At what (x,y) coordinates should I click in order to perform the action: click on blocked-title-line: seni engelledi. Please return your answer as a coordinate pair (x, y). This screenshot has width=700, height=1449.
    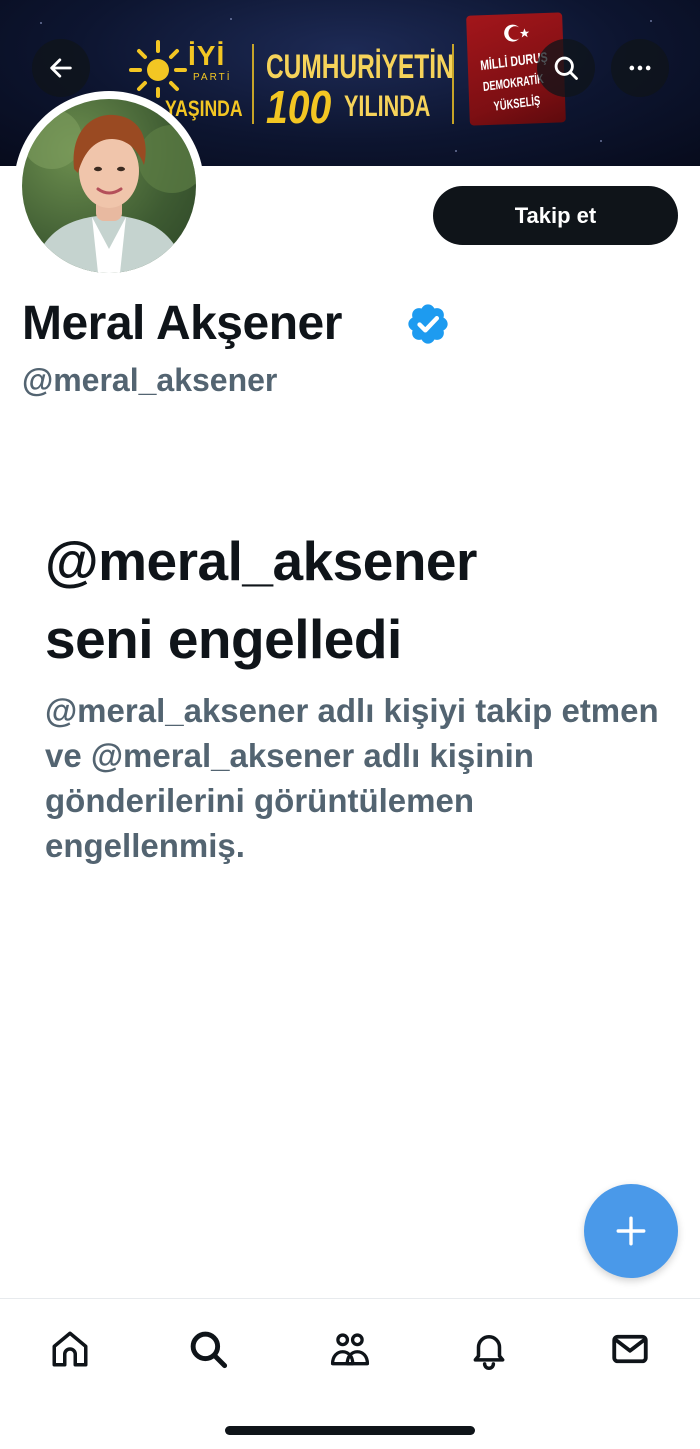
    Looking at the image, I should click on (223, 639).